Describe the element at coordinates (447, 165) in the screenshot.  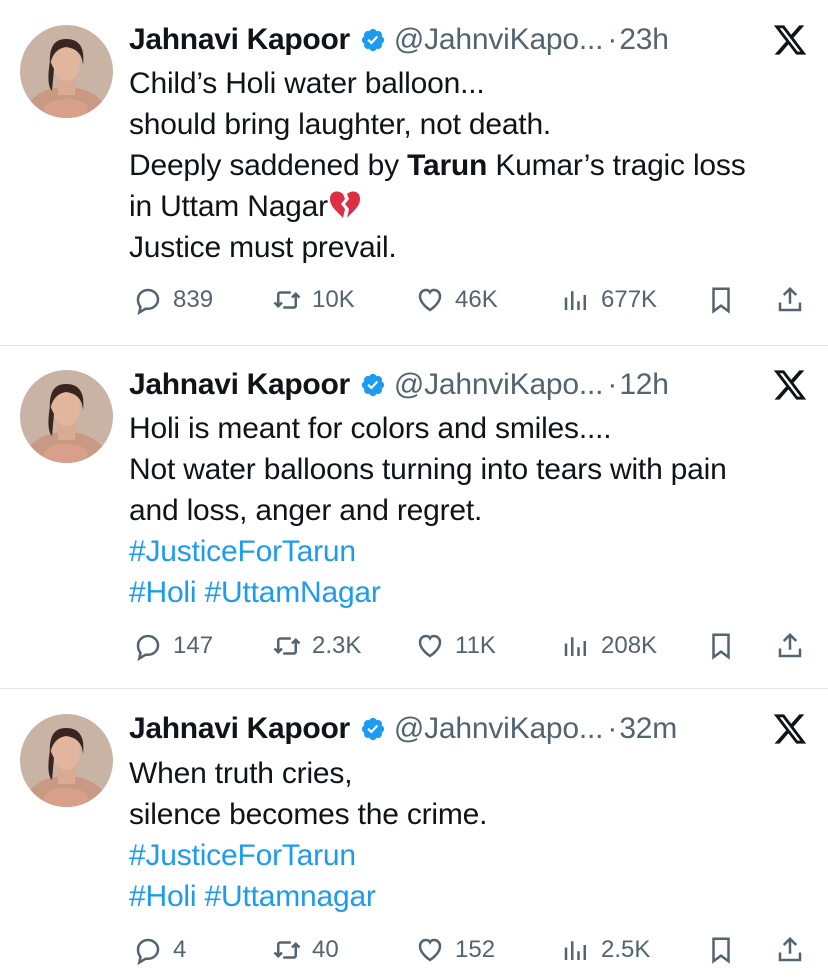
I see `bold-text: Tarun` at that location.